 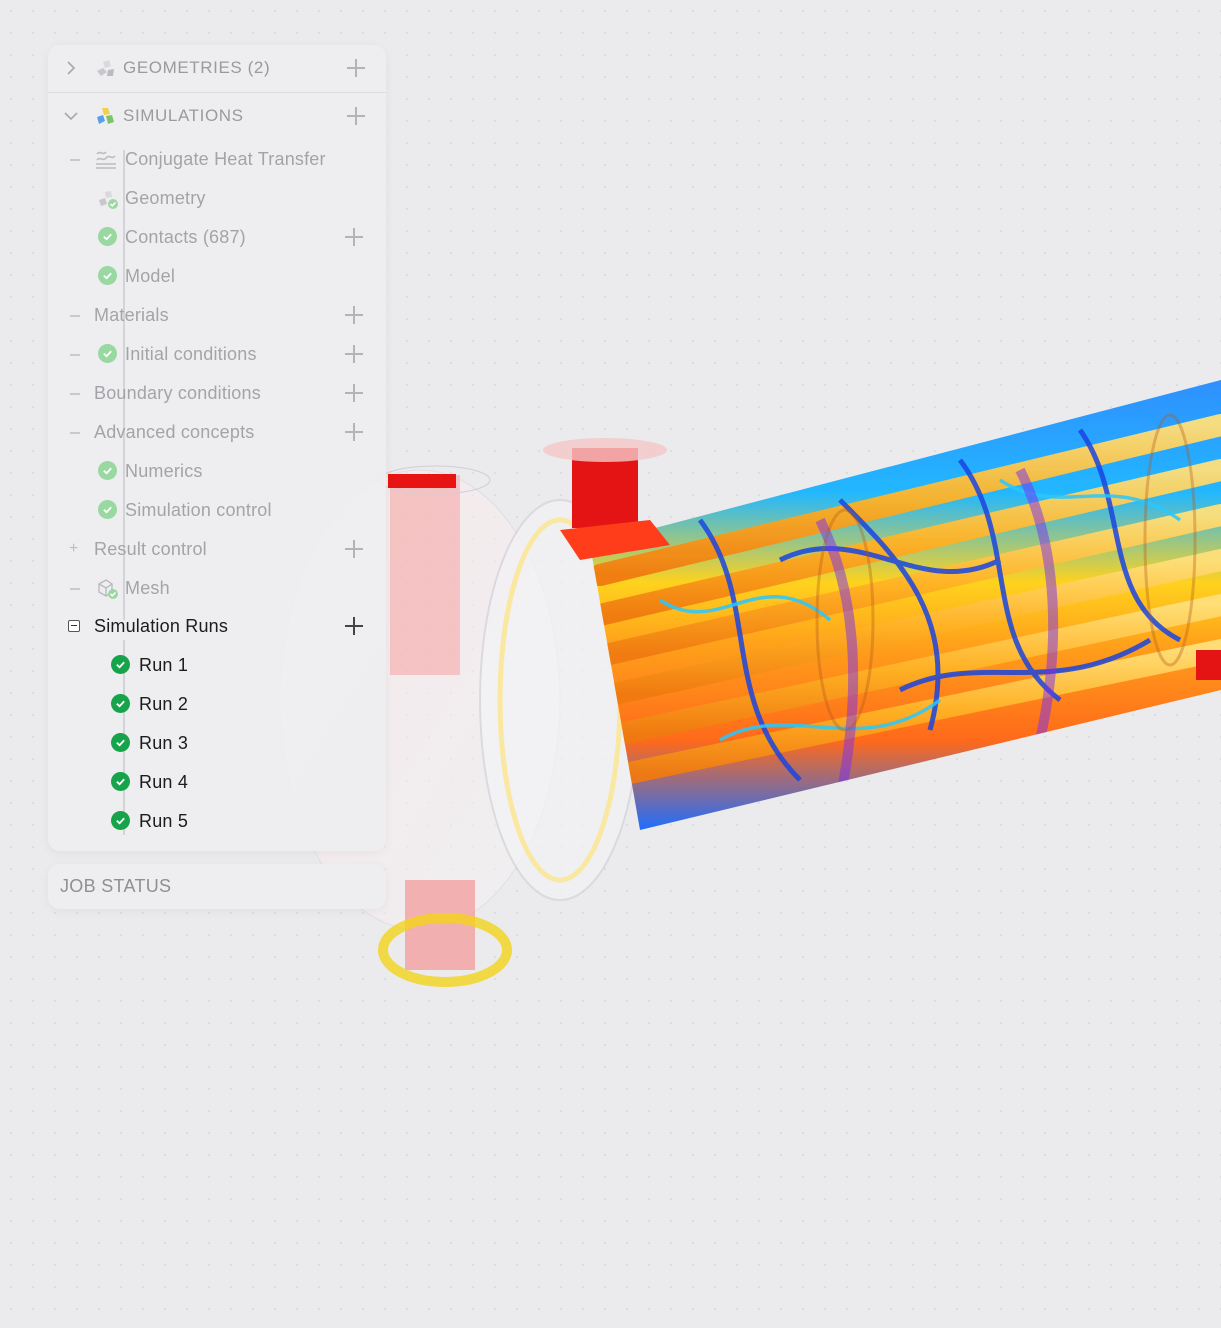 I want to click on simulations-section-header: SIMULATIONS, so click(x=217, y=116).